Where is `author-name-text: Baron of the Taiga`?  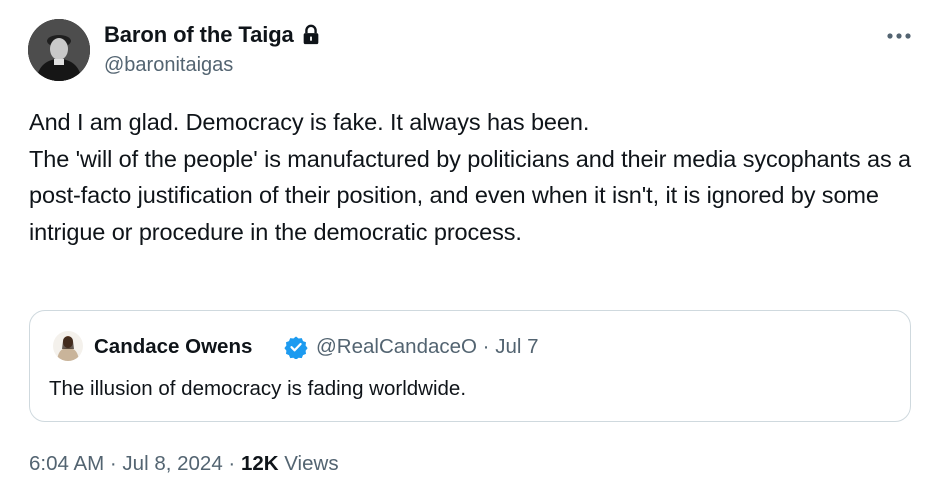 author-name-text: Baron of the Taiga is located at coordinates (199, 34).